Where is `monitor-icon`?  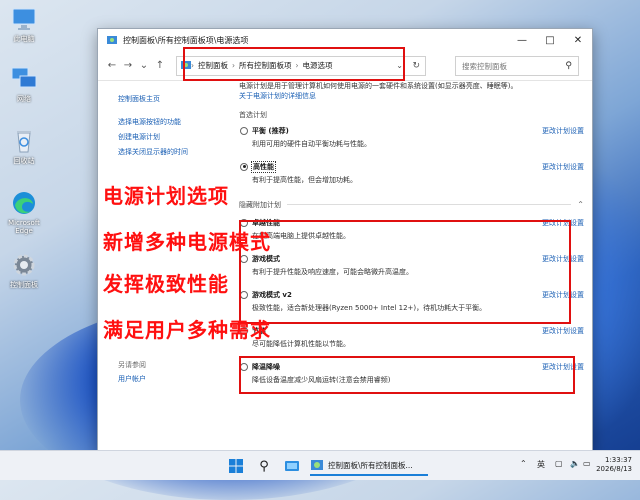 monitor-icon is located at coordinates (24, 19).